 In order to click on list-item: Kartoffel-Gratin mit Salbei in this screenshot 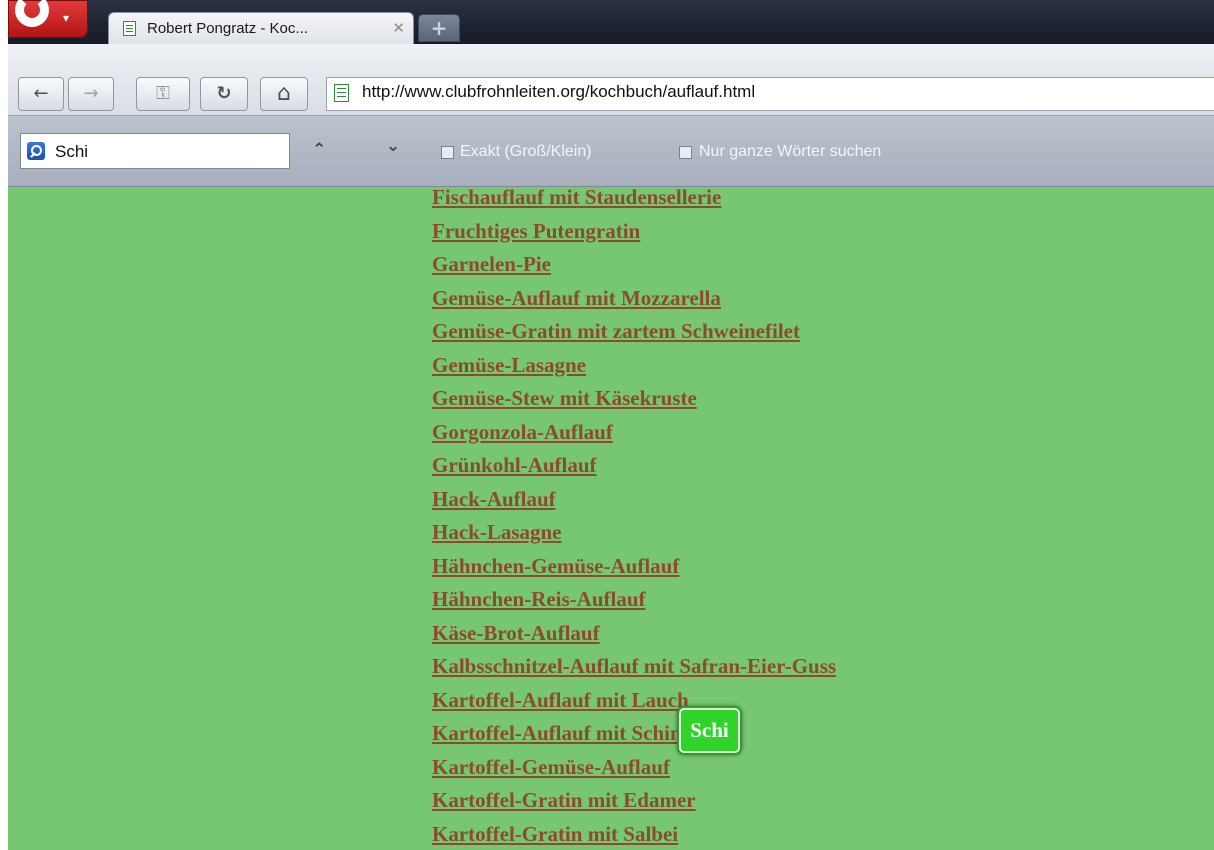, I will do `click(634, 834)`.